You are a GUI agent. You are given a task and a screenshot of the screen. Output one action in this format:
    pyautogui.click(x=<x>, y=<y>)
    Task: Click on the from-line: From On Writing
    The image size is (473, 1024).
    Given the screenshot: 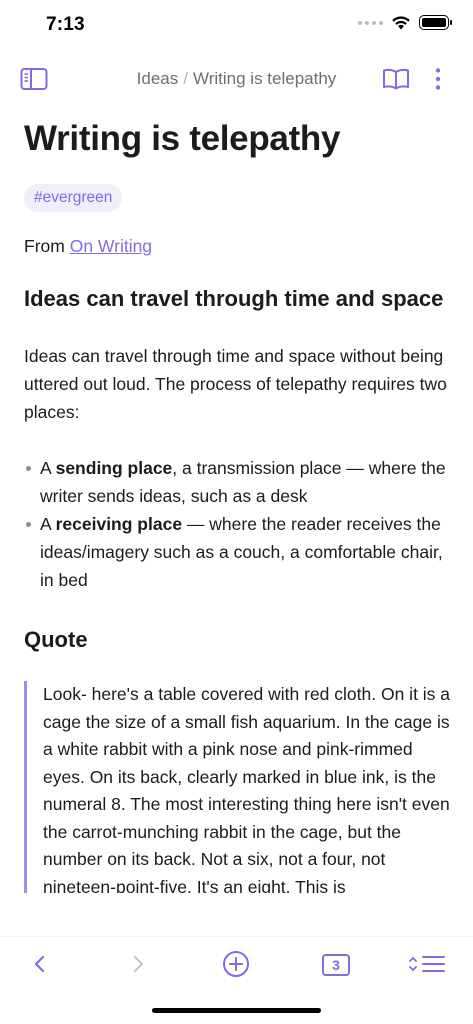 What is the action you would take?
    pyautogui.click(x=238, y=246)
    